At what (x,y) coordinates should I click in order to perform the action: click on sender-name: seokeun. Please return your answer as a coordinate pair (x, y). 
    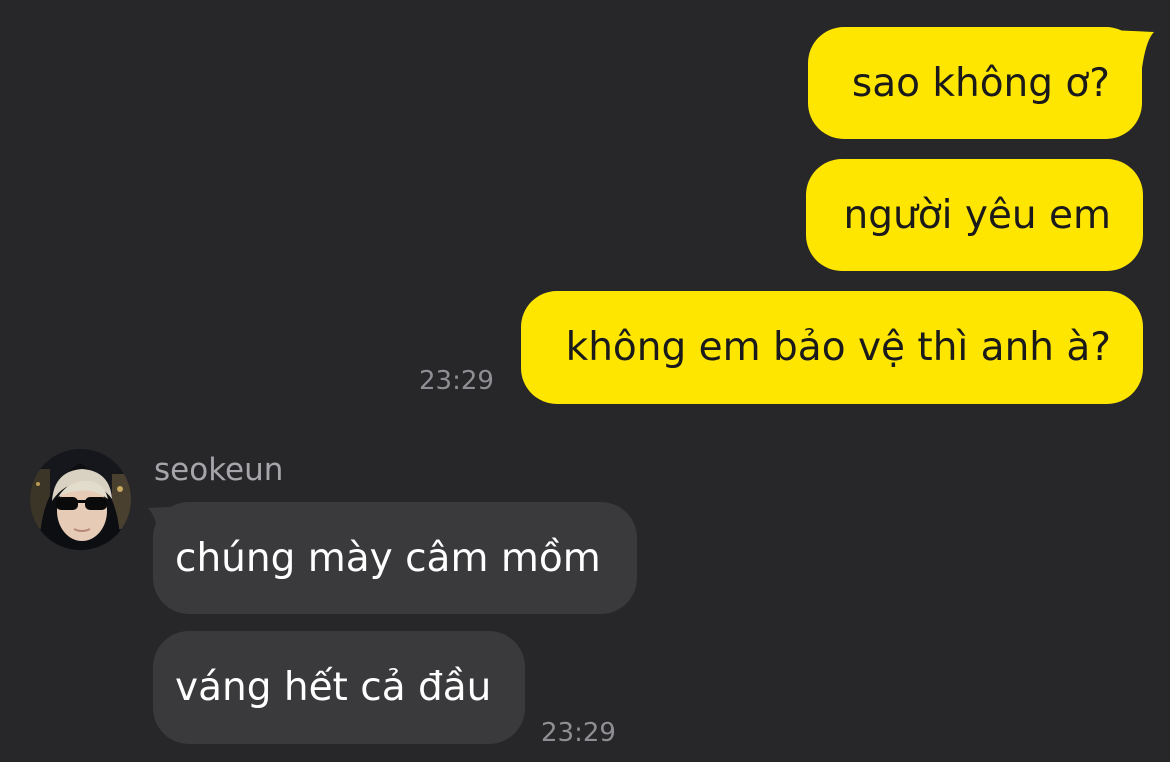
    Looking at the image, I should click on (218, 470).